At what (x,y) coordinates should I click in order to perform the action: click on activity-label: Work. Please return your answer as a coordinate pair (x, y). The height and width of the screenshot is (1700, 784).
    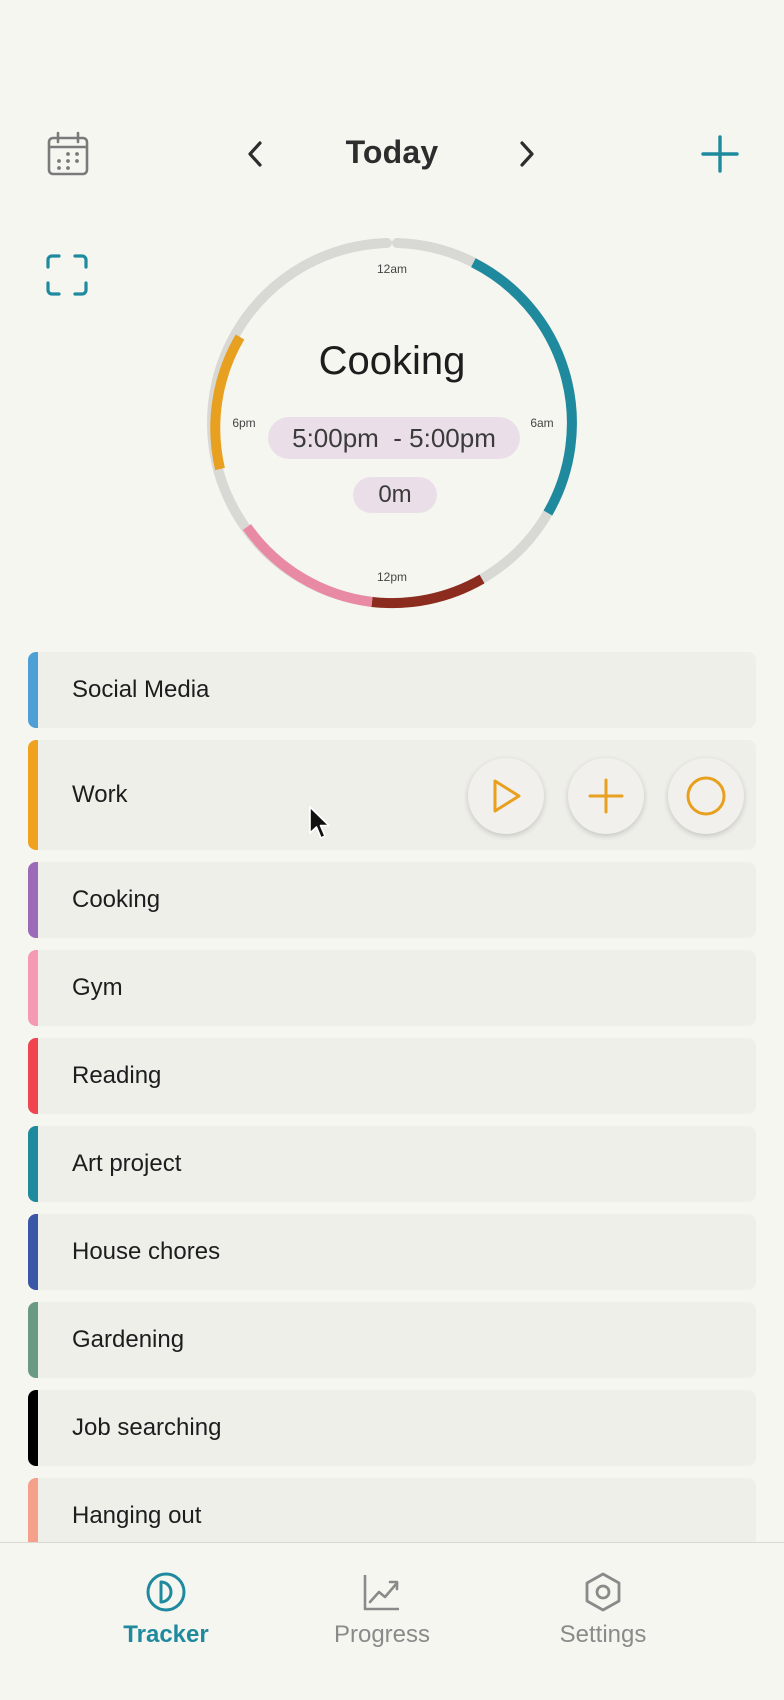
    Looking at the image, I should click on (100, 794).